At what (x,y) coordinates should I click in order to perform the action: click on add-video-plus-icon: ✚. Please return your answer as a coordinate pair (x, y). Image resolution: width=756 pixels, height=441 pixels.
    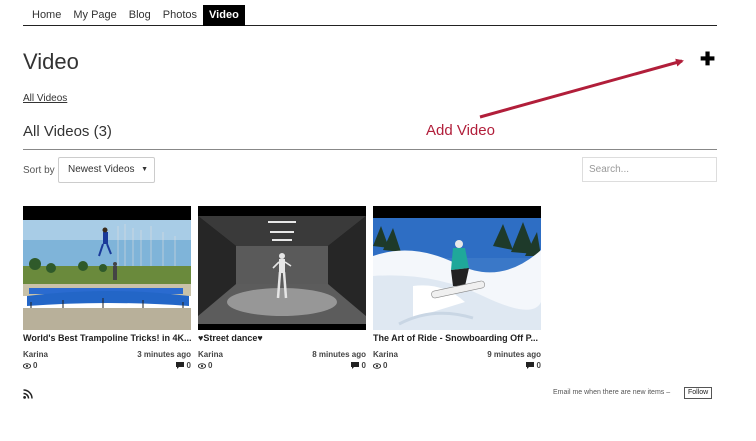
    Looking at the image, I should click on (707, 59).